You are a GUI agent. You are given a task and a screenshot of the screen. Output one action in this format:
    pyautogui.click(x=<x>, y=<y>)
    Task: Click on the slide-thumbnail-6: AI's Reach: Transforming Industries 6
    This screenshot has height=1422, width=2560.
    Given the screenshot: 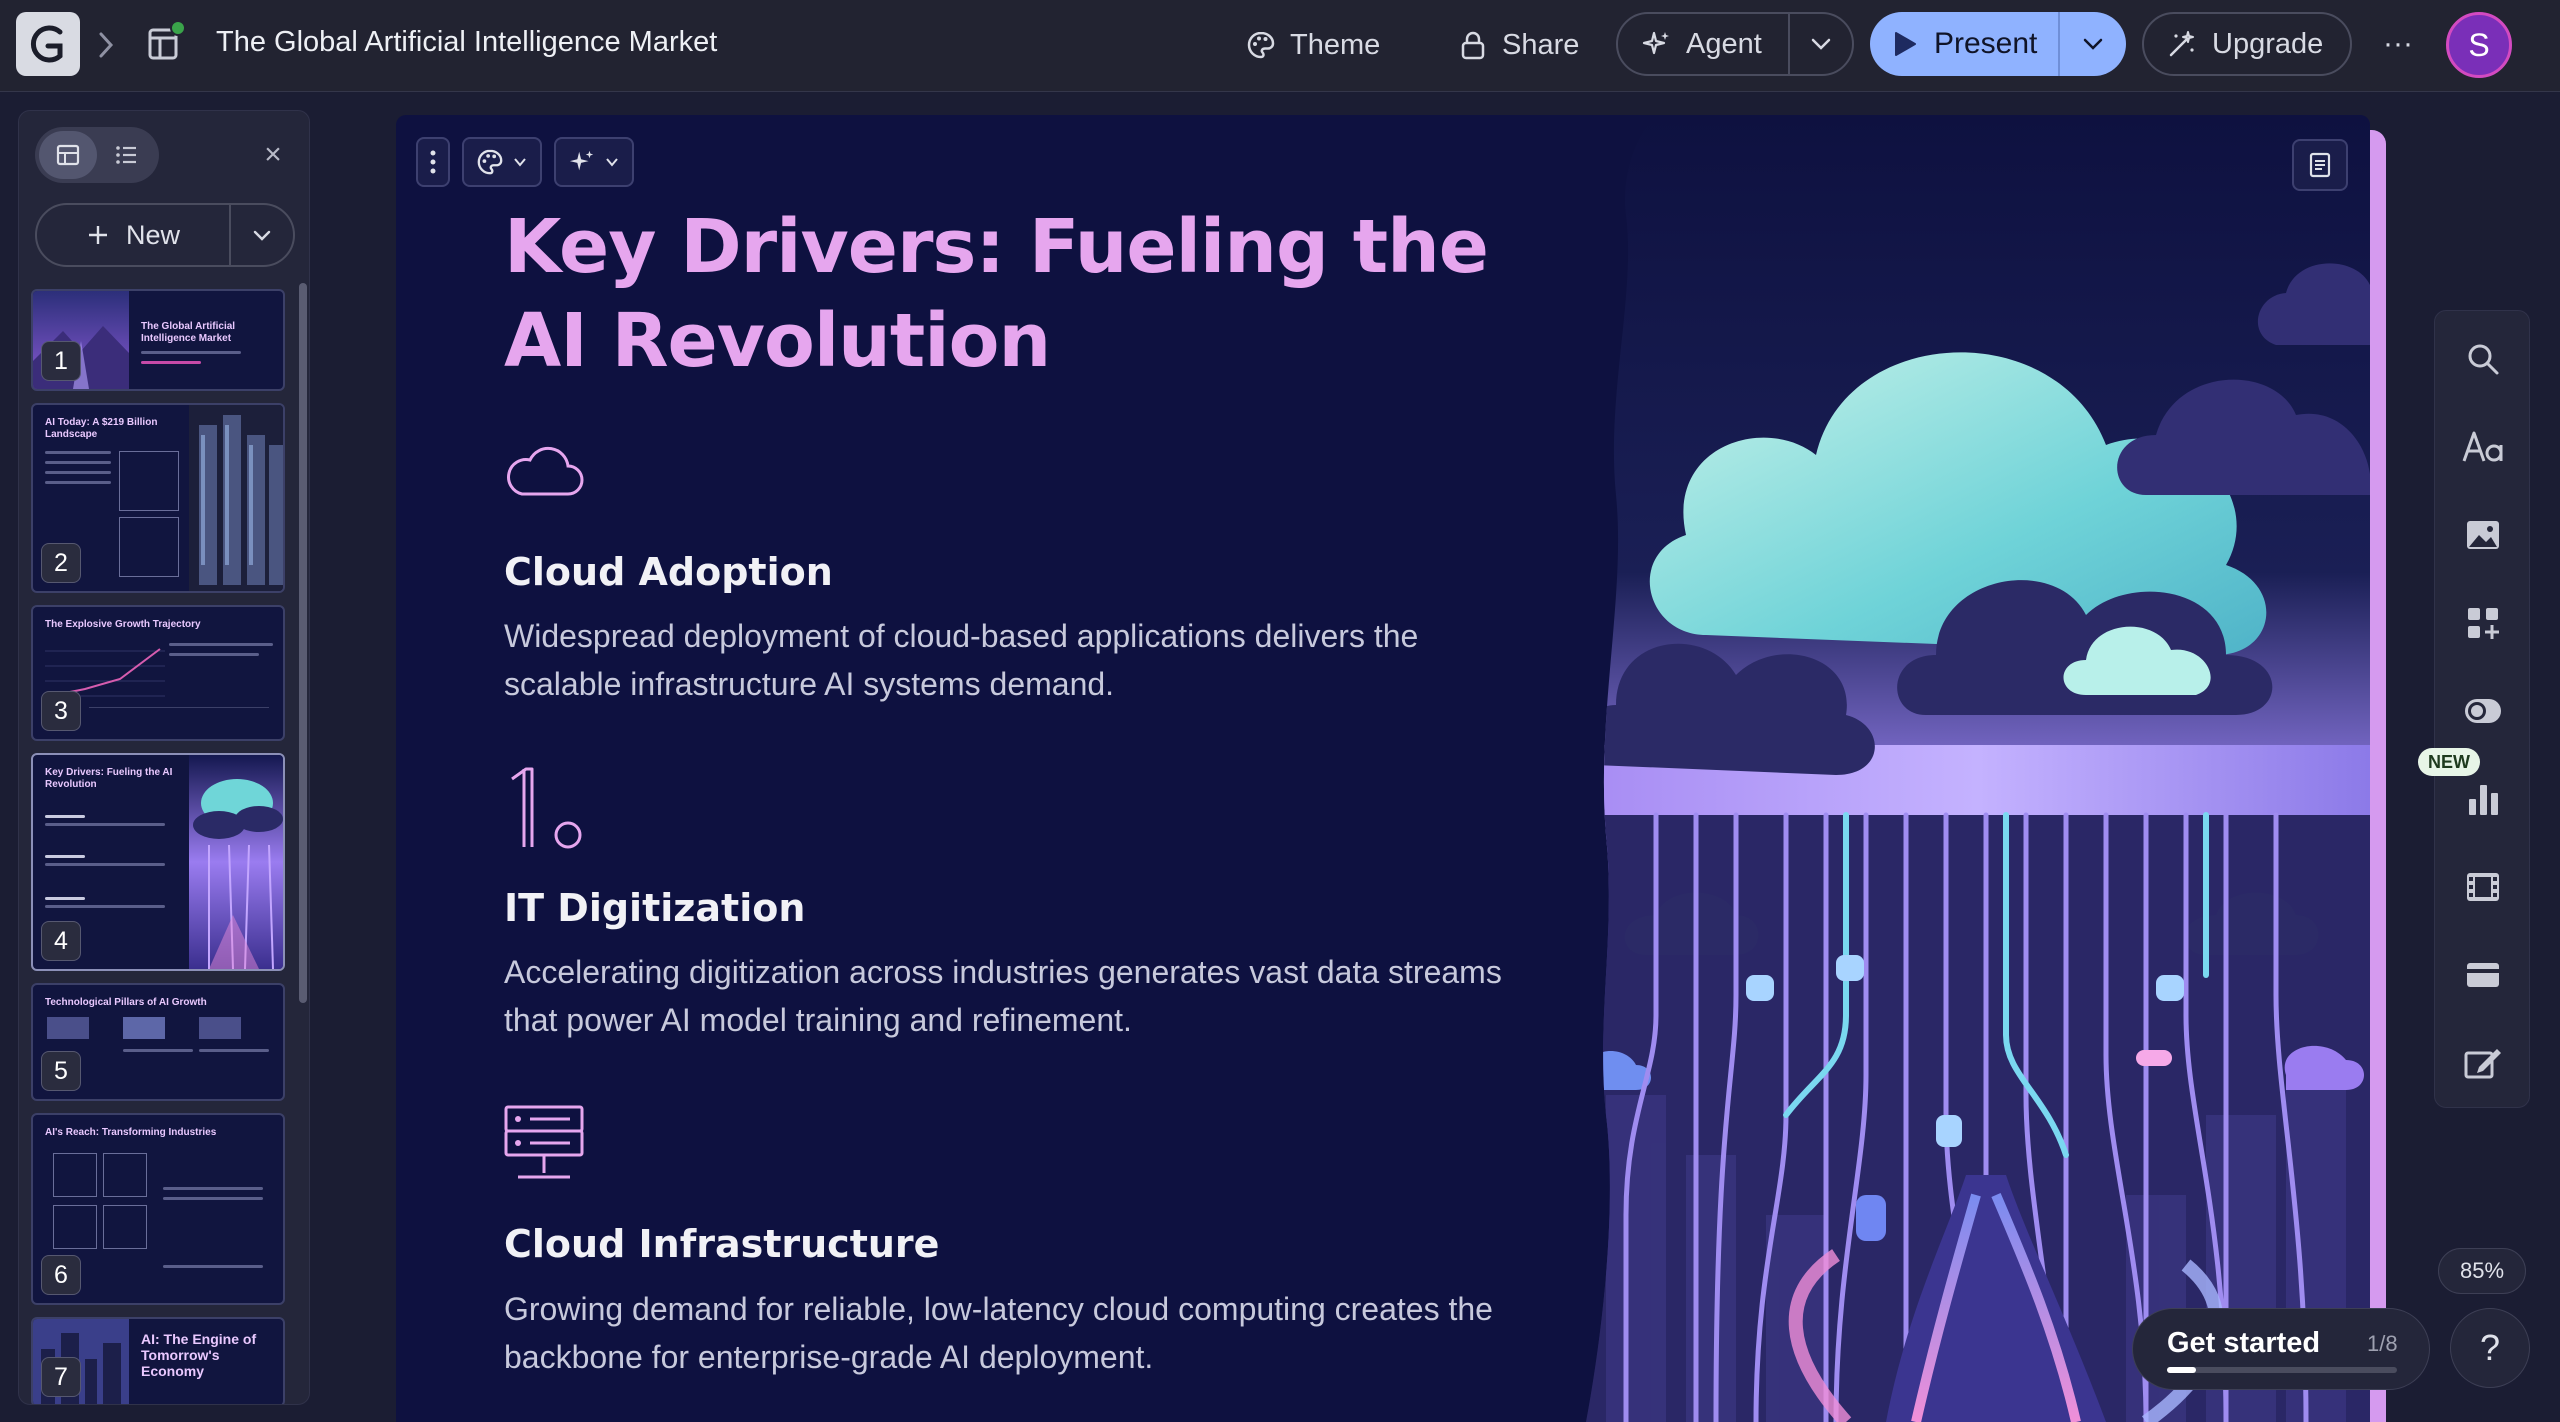 What is the action you would take?
    pyautogui.click(x=158, y=1209)
    